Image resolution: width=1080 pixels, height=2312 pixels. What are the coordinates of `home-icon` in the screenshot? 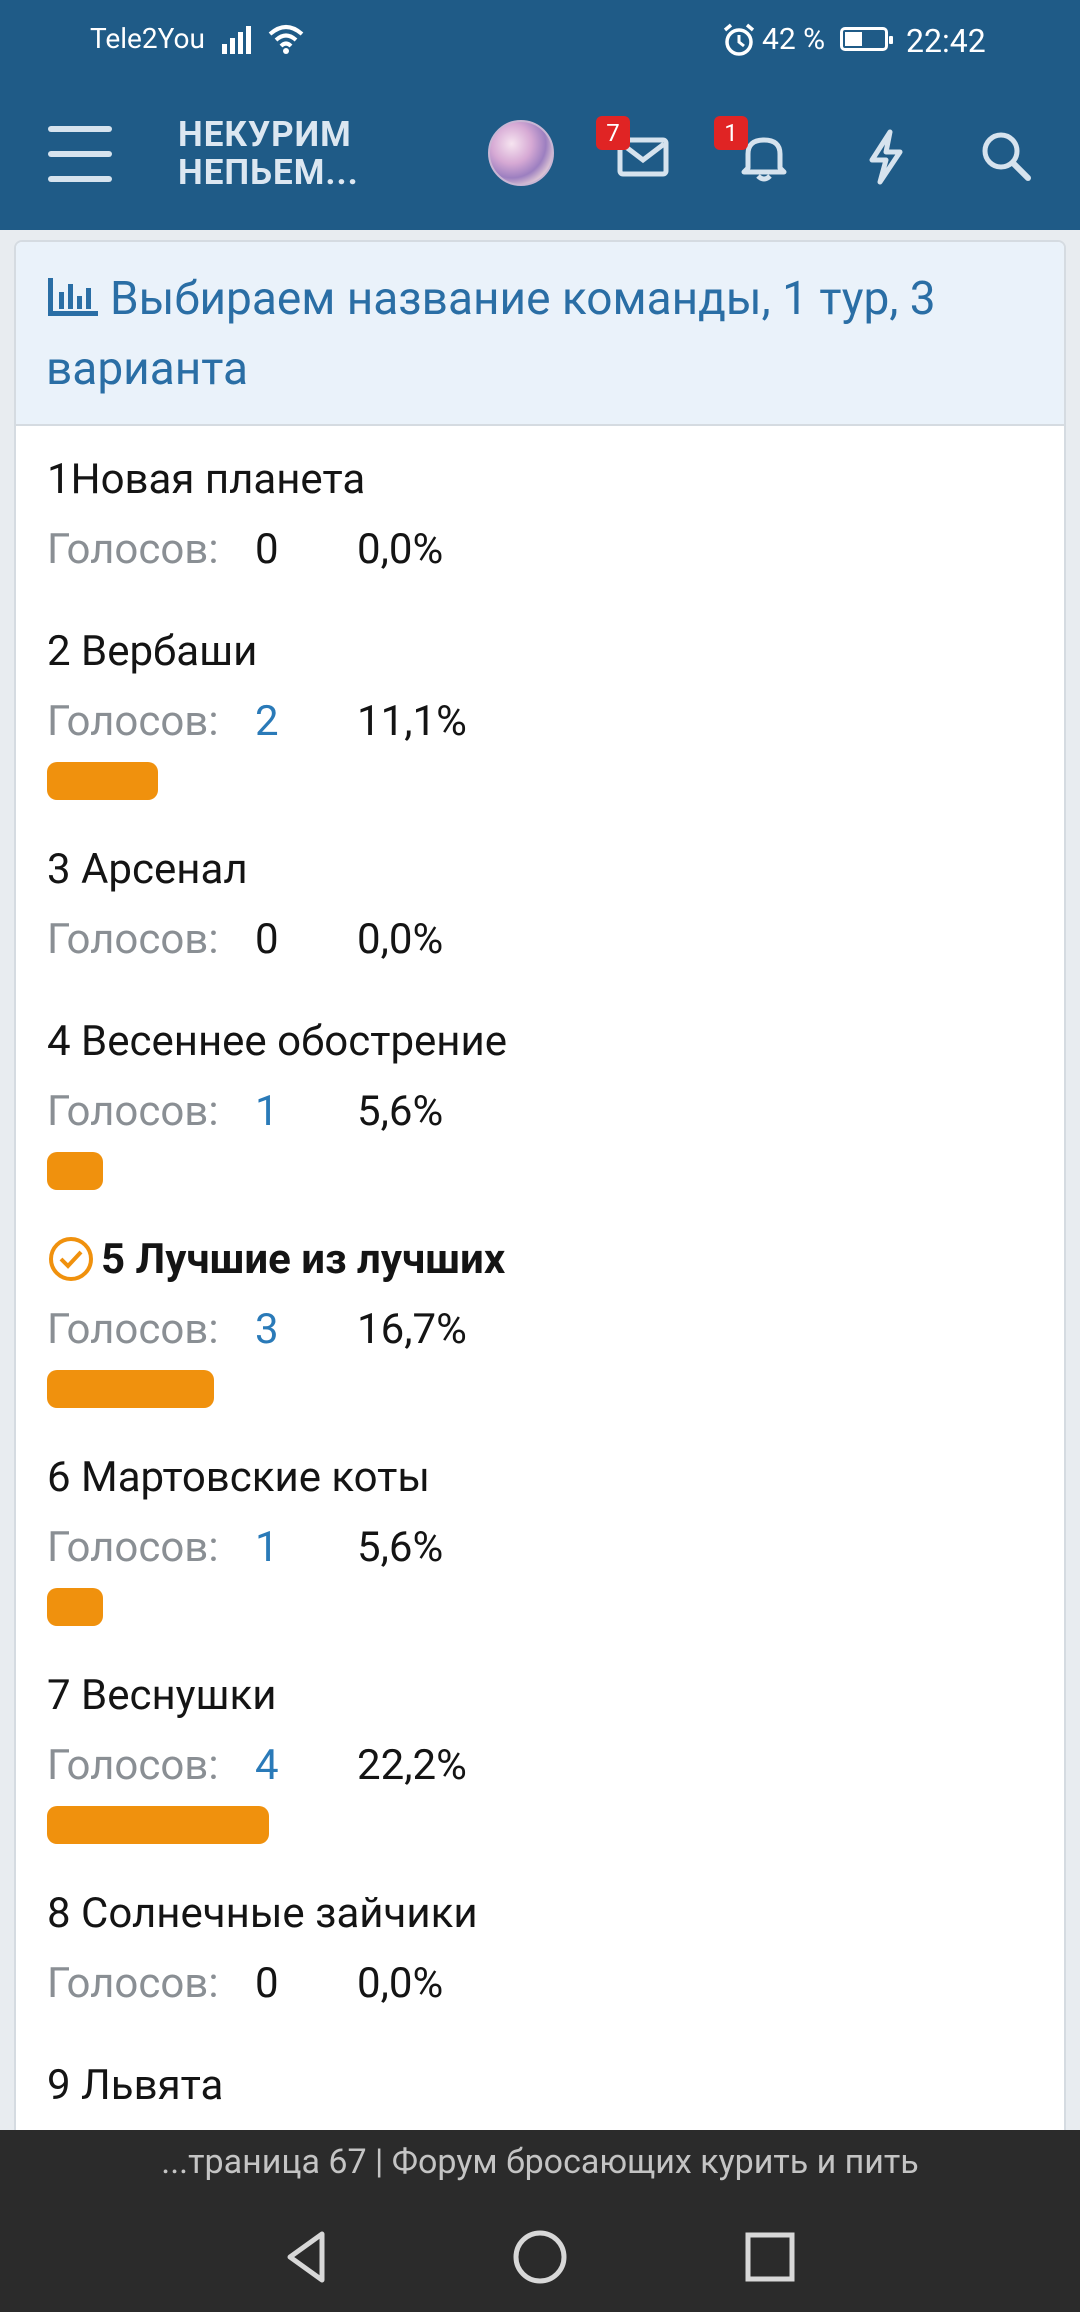 It's located at (540, 2257).